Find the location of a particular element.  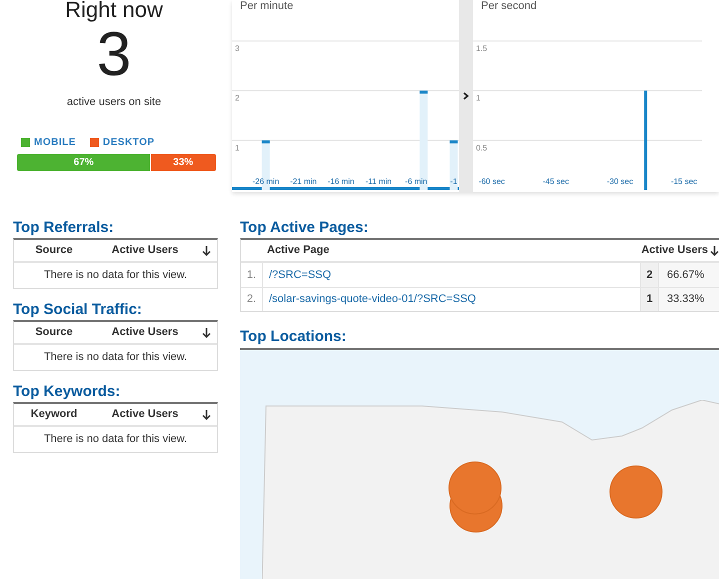

x-tick-label: -1 is located at coordinates (454, 181).